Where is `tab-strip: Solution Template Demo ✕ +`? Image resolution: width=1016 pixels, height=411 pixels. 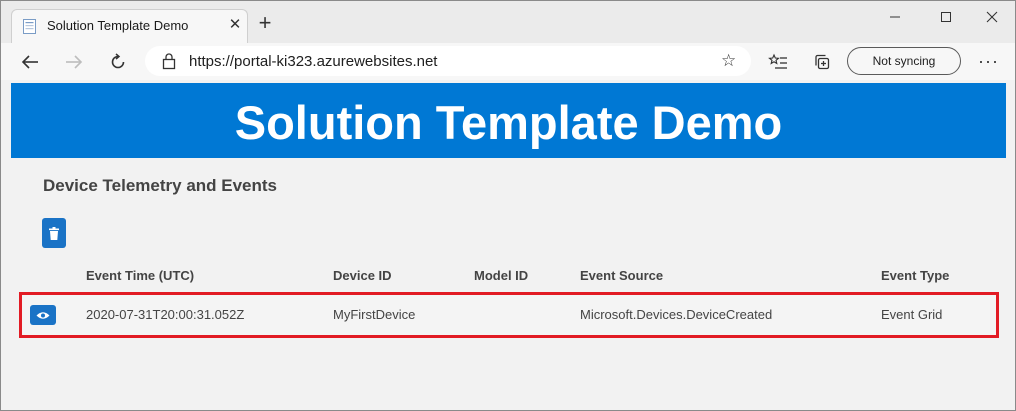
tab-strip: Solution Template Demo ✕ + is located at coordinates (508, 22).